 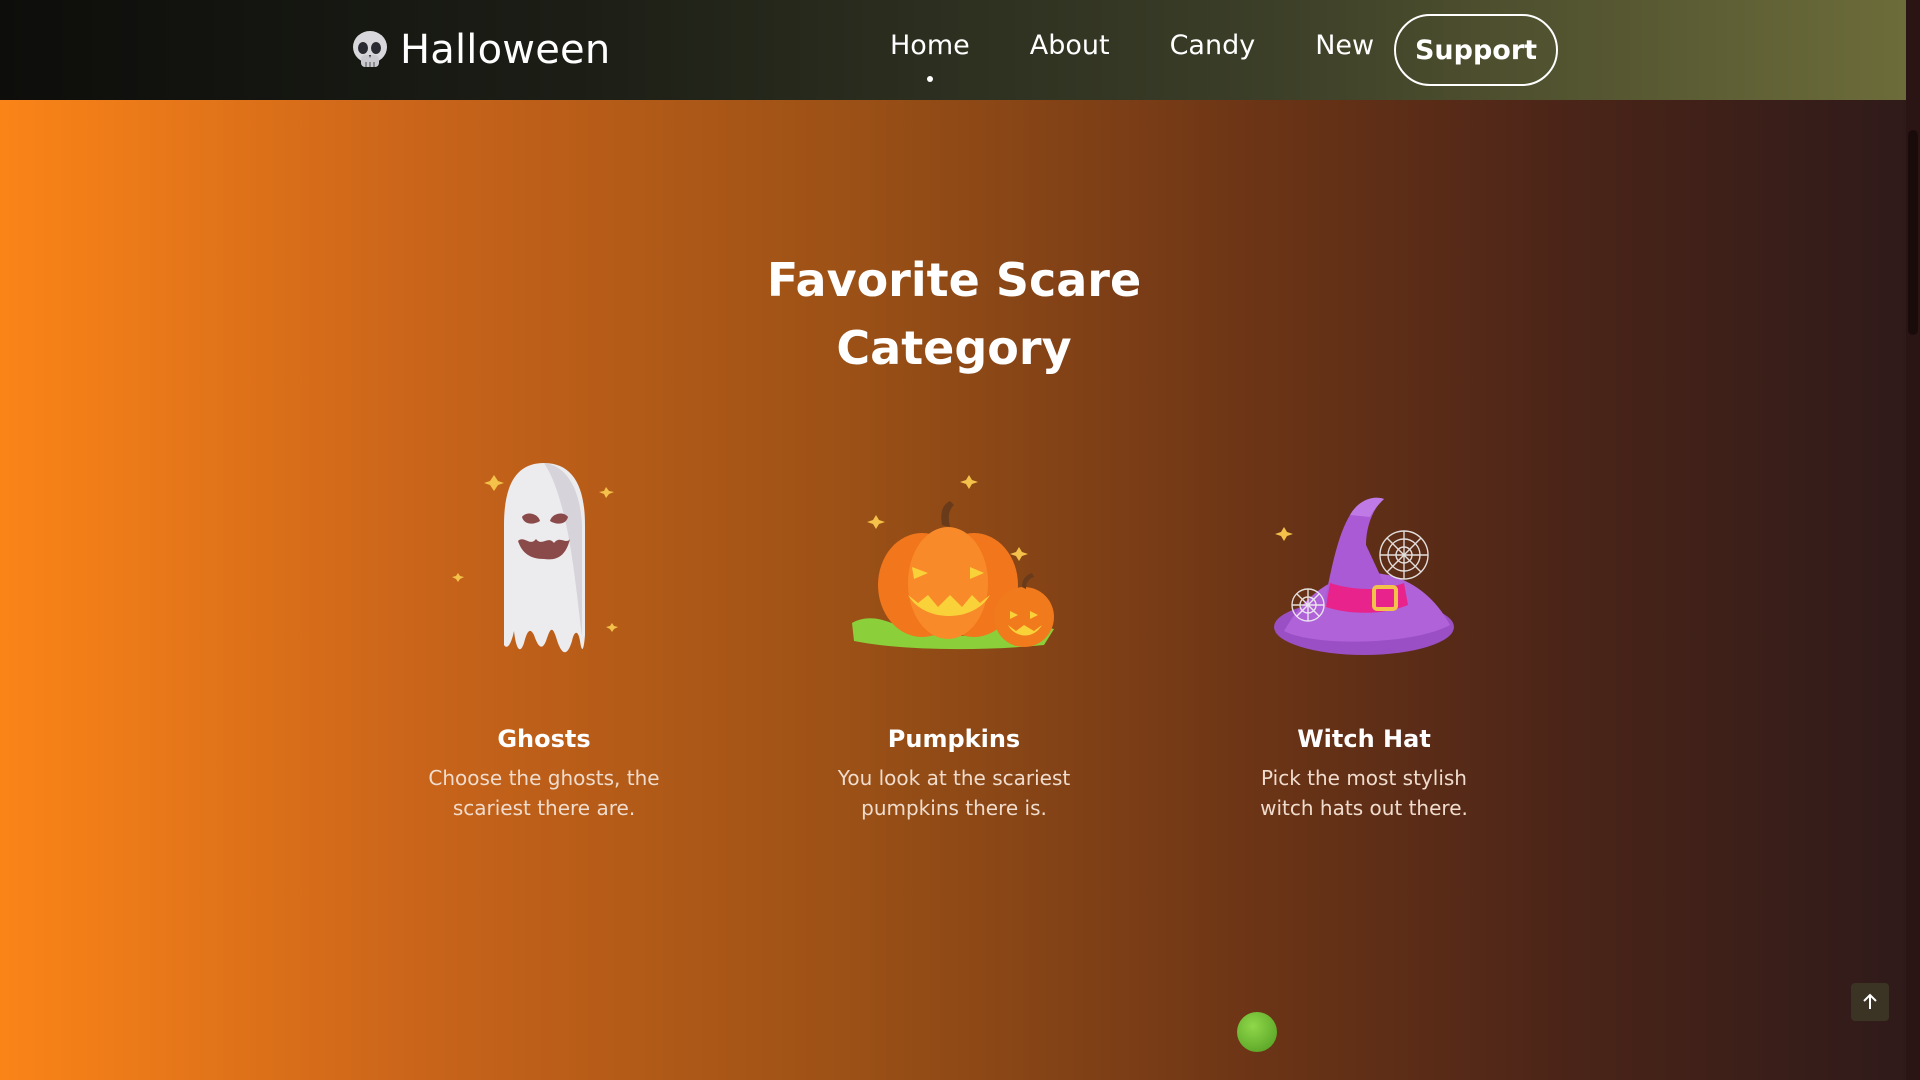 What do you see at coordinates (954, 778) in the screenshot?
I see `card-desc-pumpkins-line1: You look at the scariest` at bounding box center [954, 778].